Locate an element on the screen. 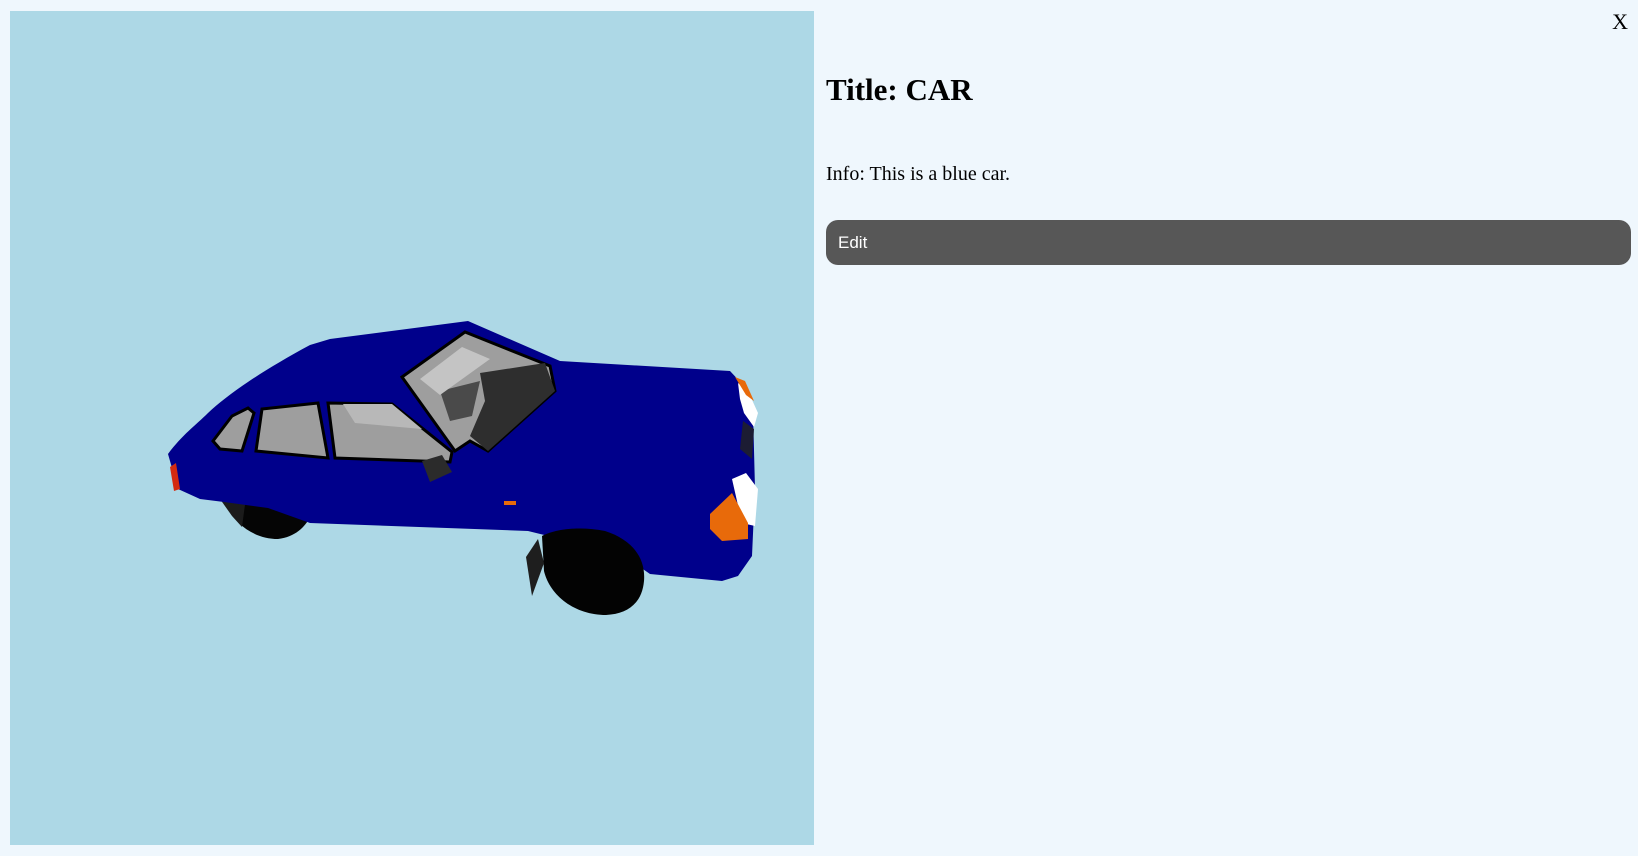 The height and width of the screenshot is (856, 1638). mudflap is located at coordinates (535, 567).